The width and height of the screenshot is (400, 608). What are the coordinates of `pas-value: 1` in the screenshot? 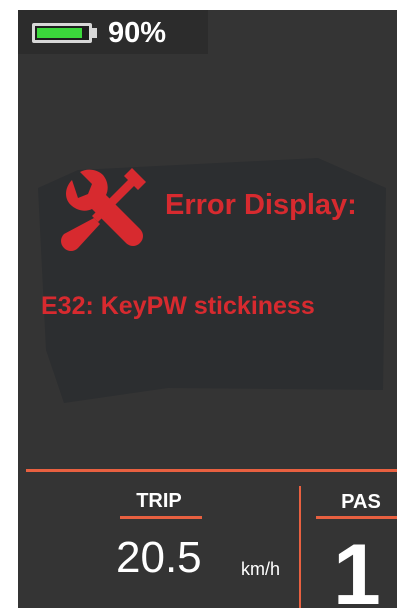 It's located at (357, 567).